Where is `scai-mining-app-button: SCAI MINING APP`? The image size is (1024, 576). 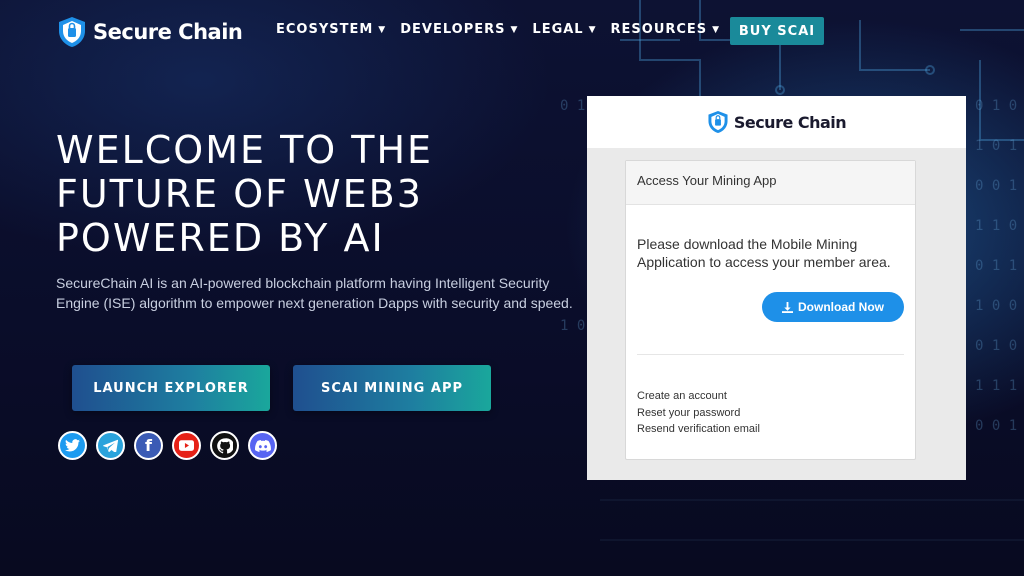
scai-mining-app-button: SCAI MINING APP is located at coordinates (392, 388).